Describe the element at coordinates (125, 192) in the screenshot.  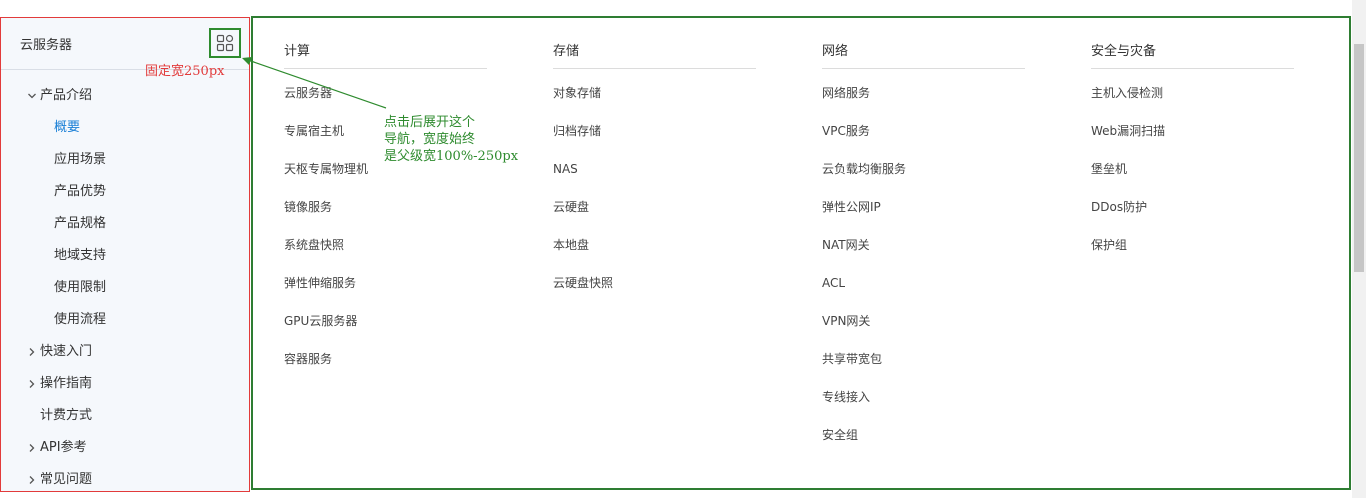
I see `sidebar-item-advantages: 产品优势` at that location.